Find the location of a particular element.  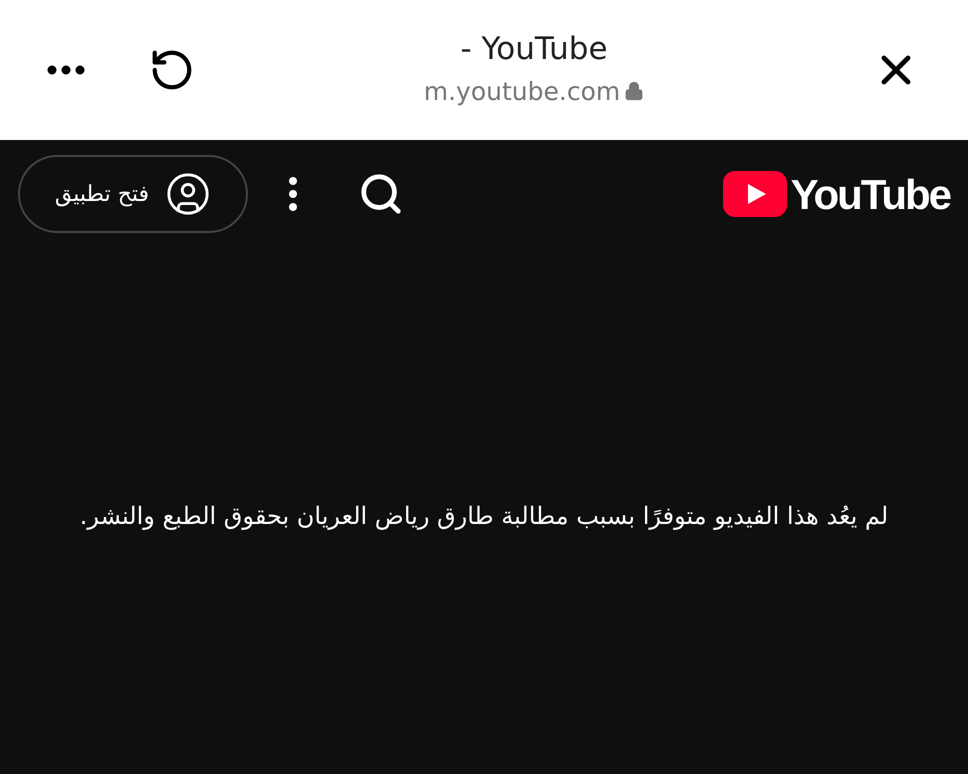

logo-text: YouTube is located at coordinates (870, 195).